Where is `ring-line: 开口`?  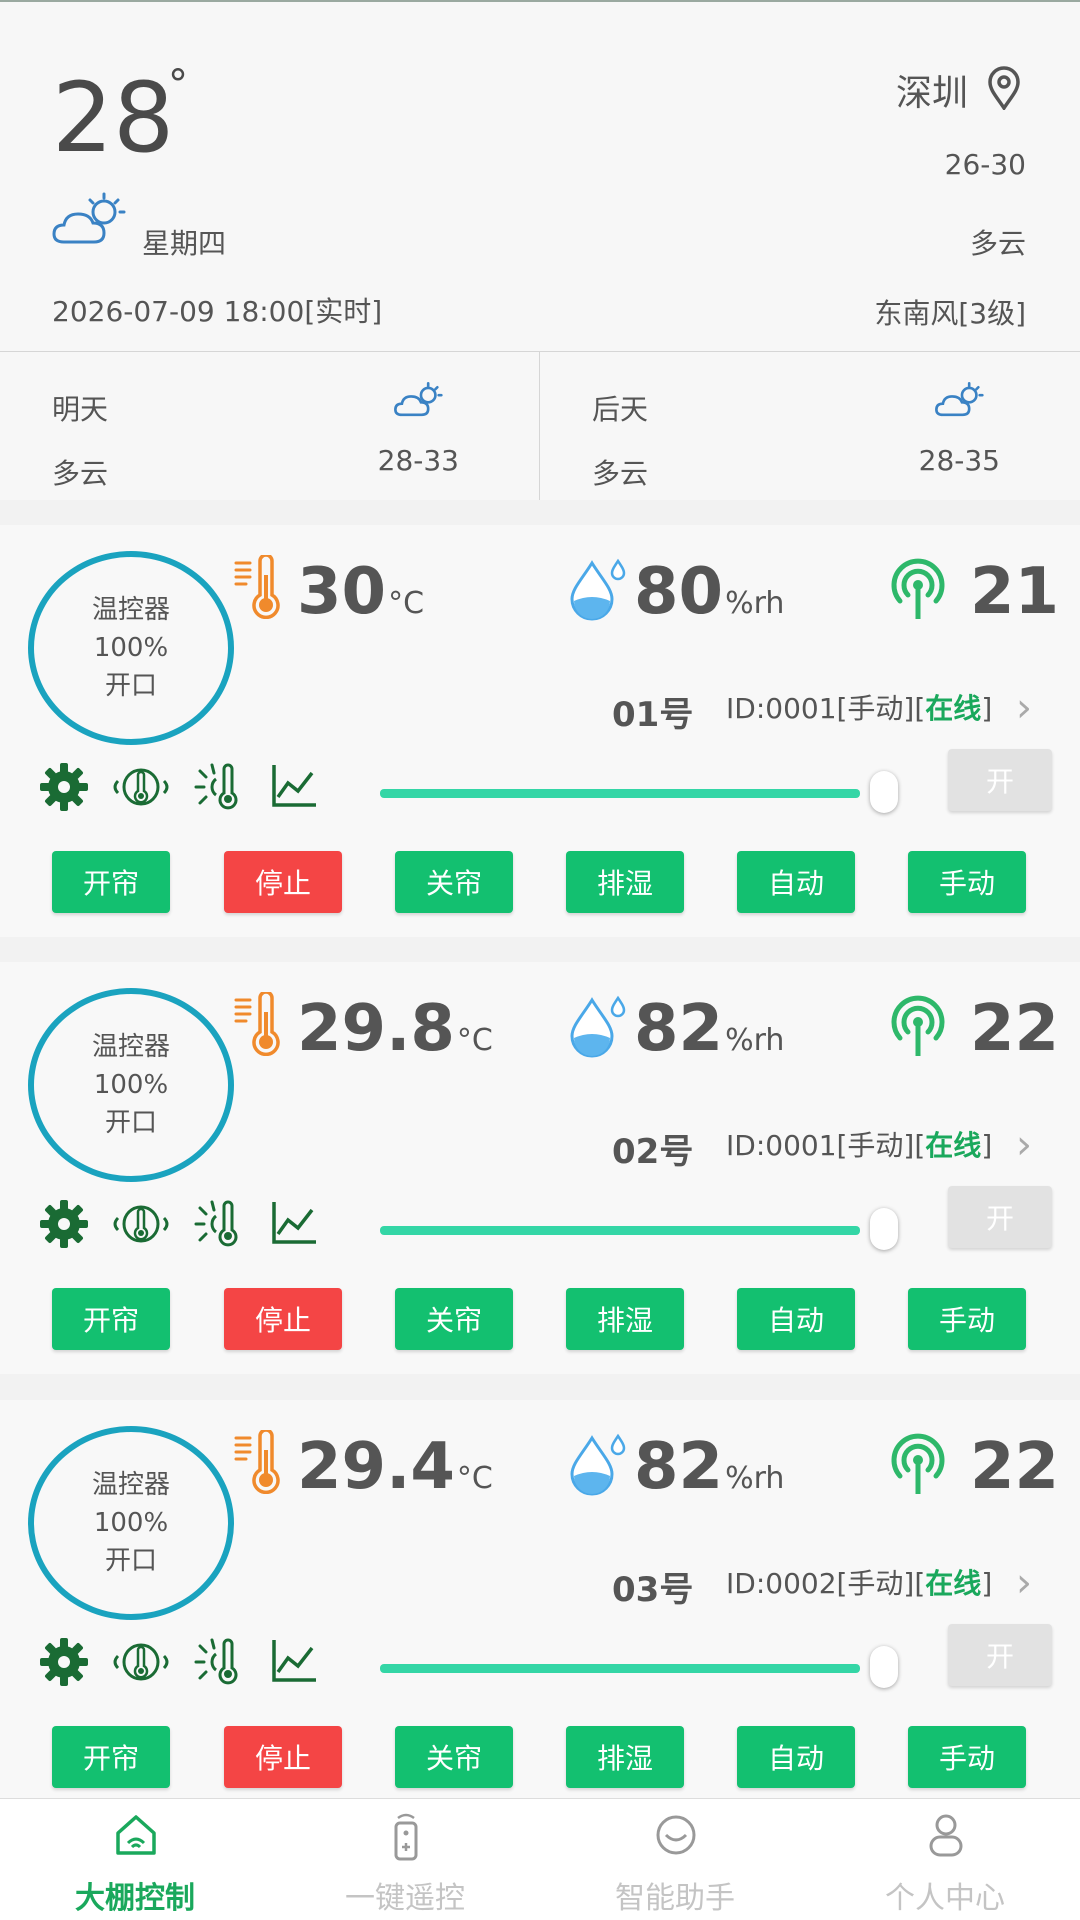
ring-line: 开口 is located at coordinates (130, 686).